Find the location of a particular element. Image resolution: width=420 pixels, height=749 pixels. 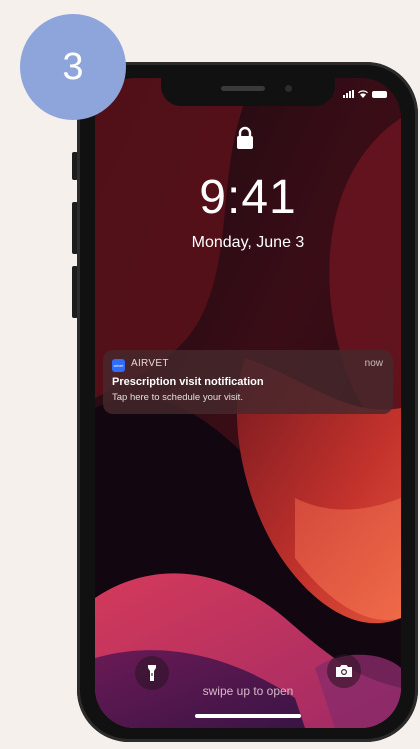

cellular-signal-icon is located at coordinates (348, 94).